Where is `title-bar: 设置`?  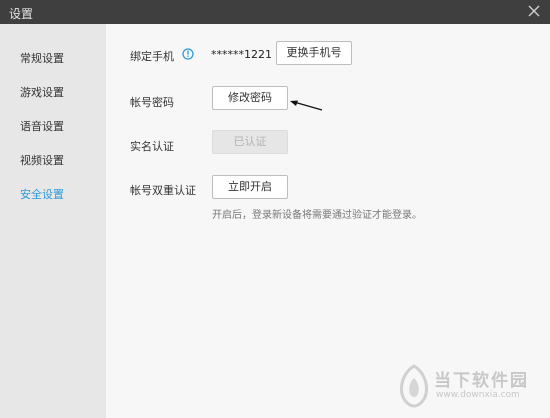
title-bar: 设置 is located at coordinates (275, 12).